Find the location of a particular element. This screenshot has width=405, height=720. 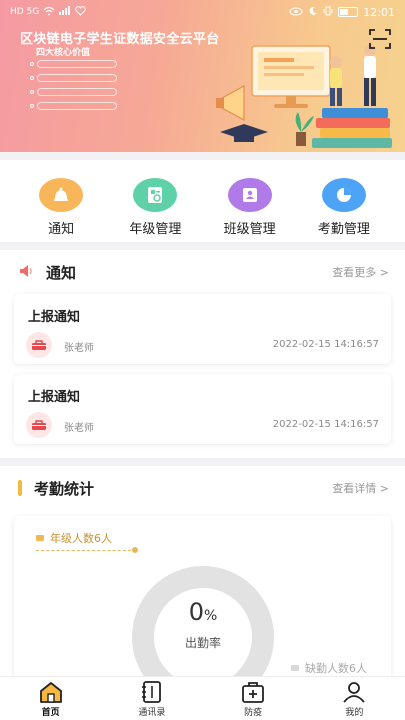

percent-unit: % is located at coordinates (210, 616).